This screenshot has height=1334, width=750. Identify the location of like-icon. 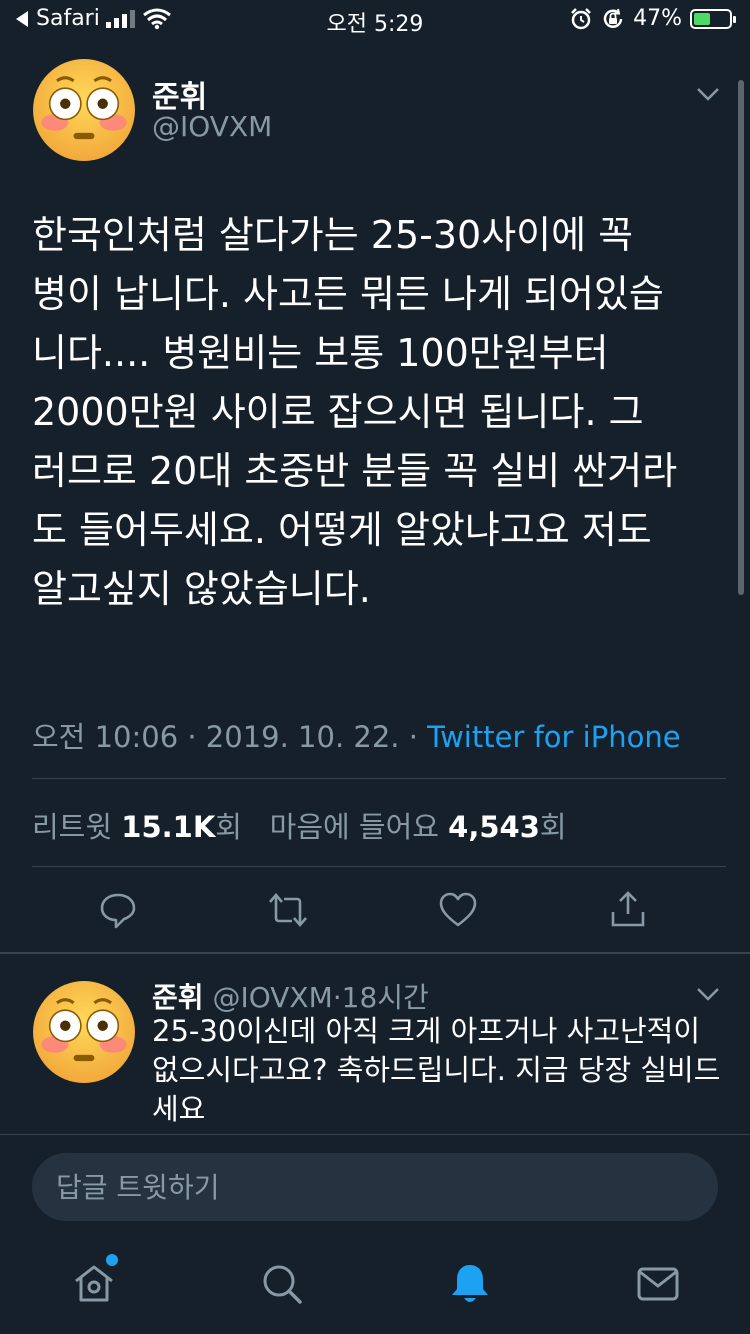
(458, 910).